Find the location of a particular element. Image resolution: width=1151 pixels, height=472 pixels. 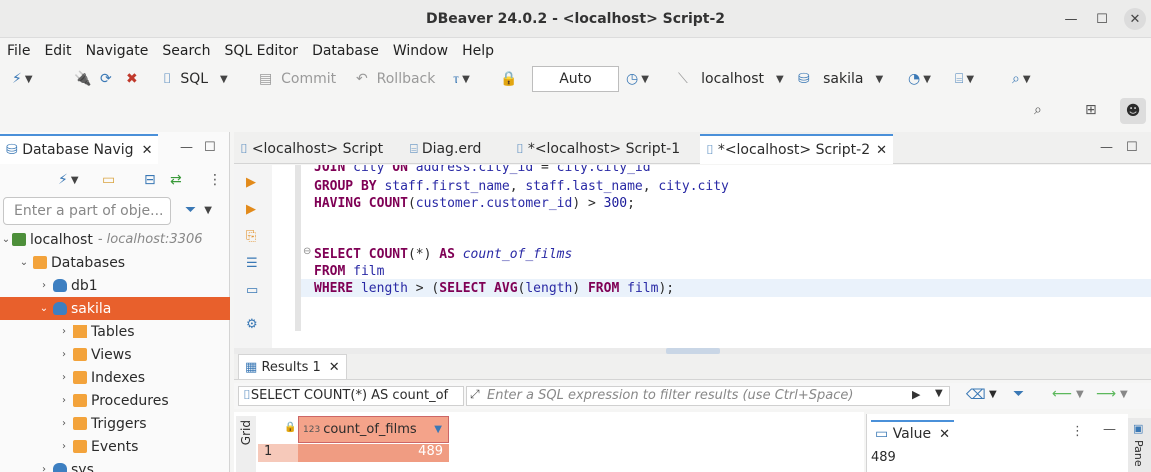

history-button: ◷ ▼ is located at coordinates (637, 79).